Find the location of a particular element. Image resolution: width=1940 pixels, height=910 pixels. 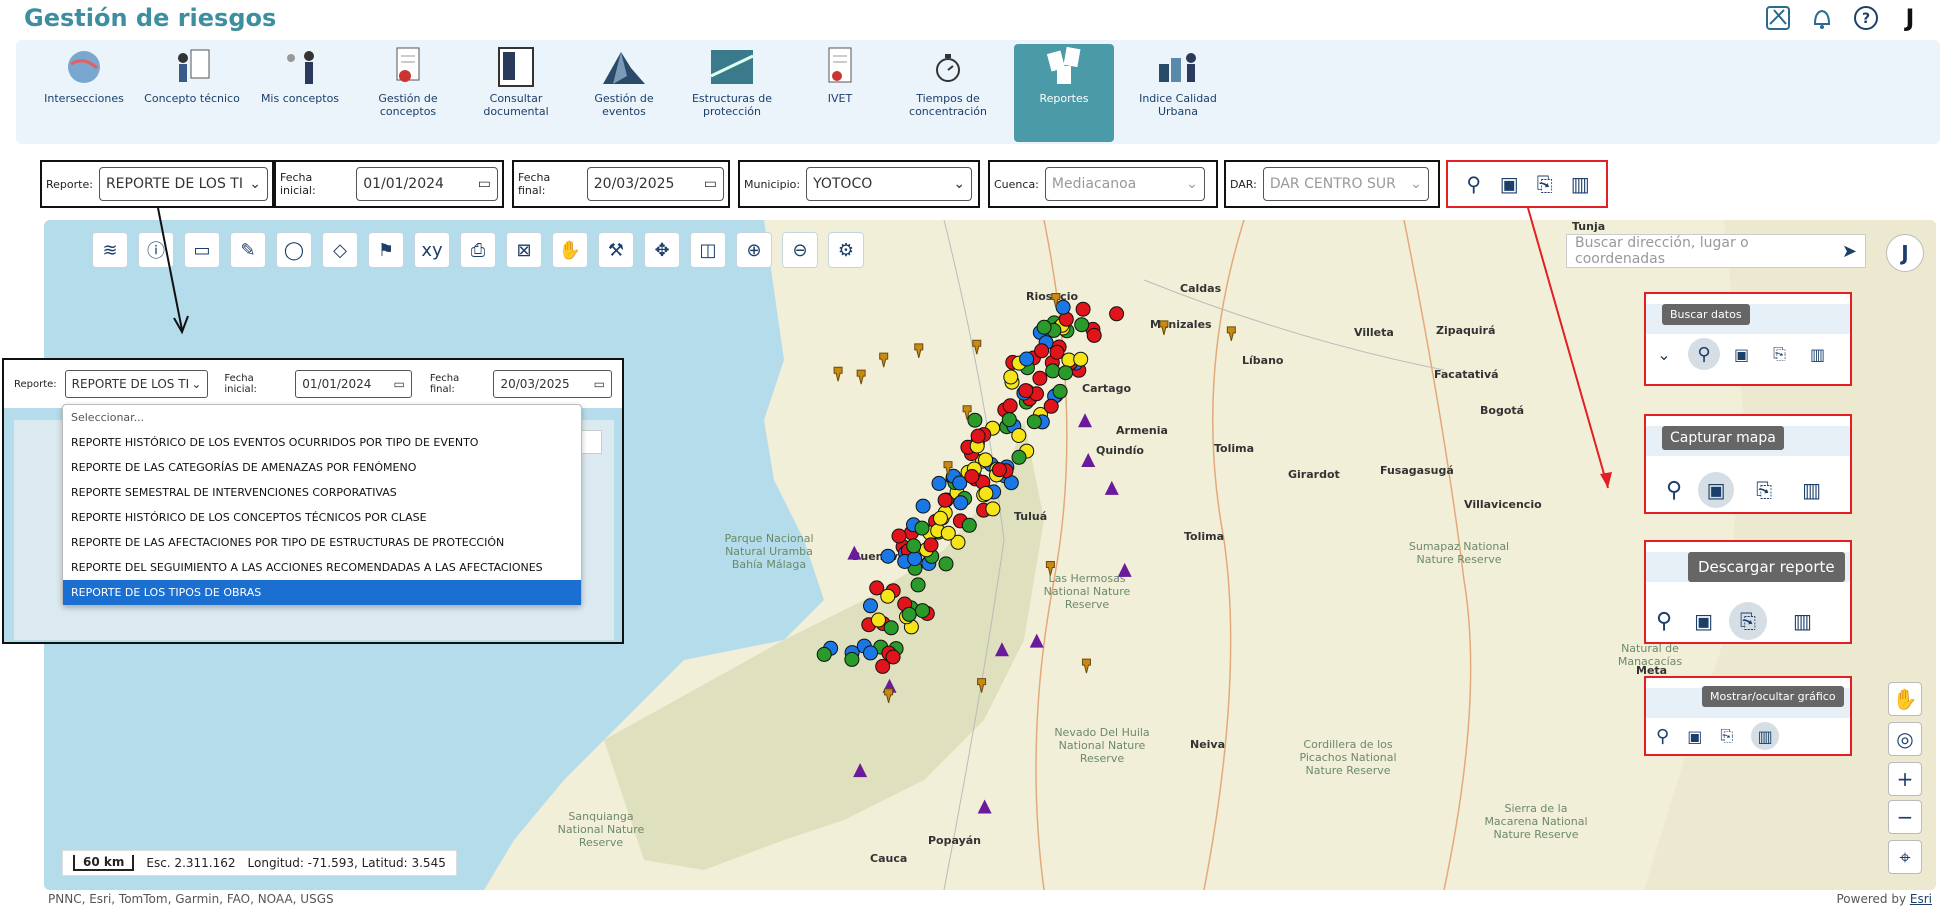

eraser-icon: ◇ is located at coordinates (340, 250).